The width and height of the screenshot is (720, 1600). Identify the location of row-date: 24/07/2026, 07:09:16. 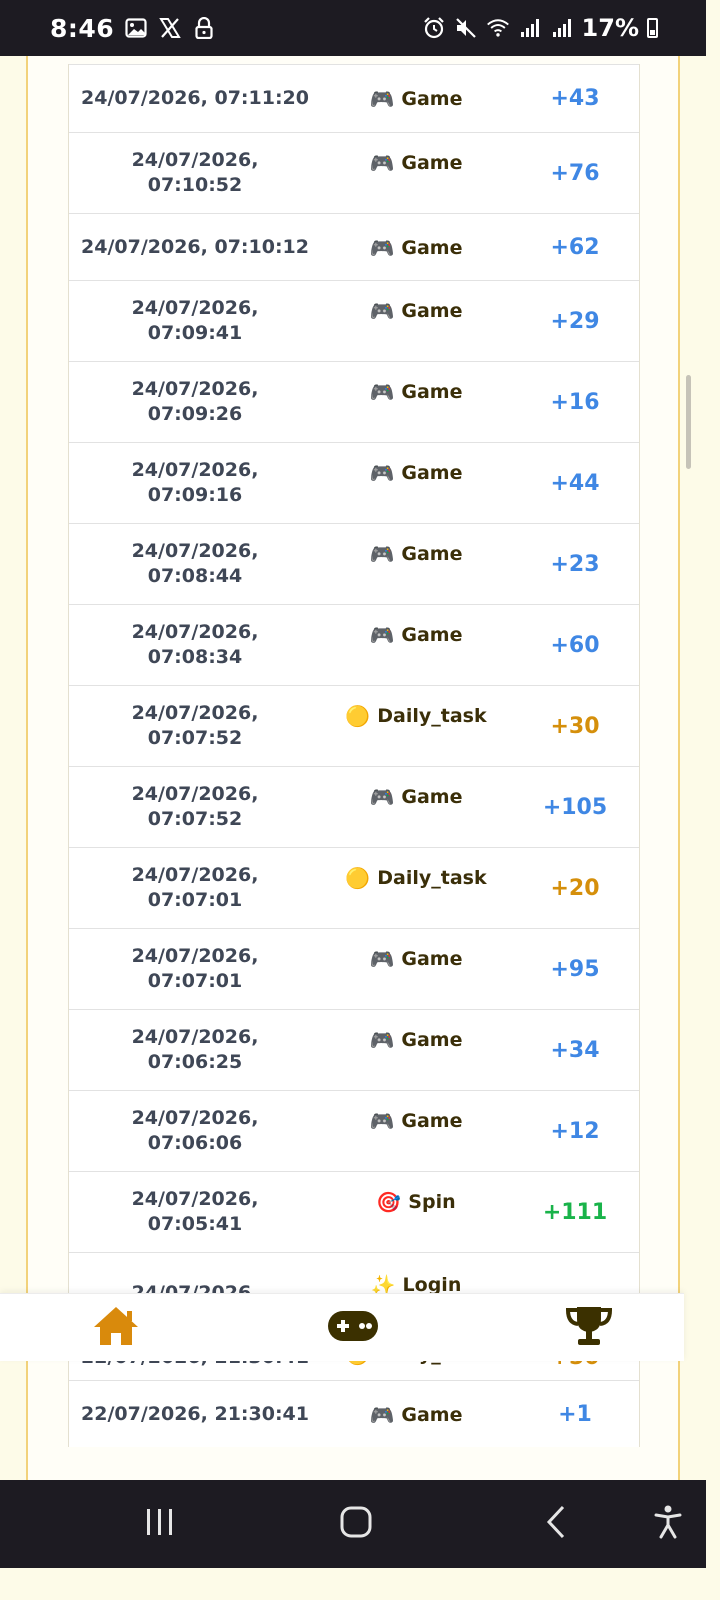
(195, 482).